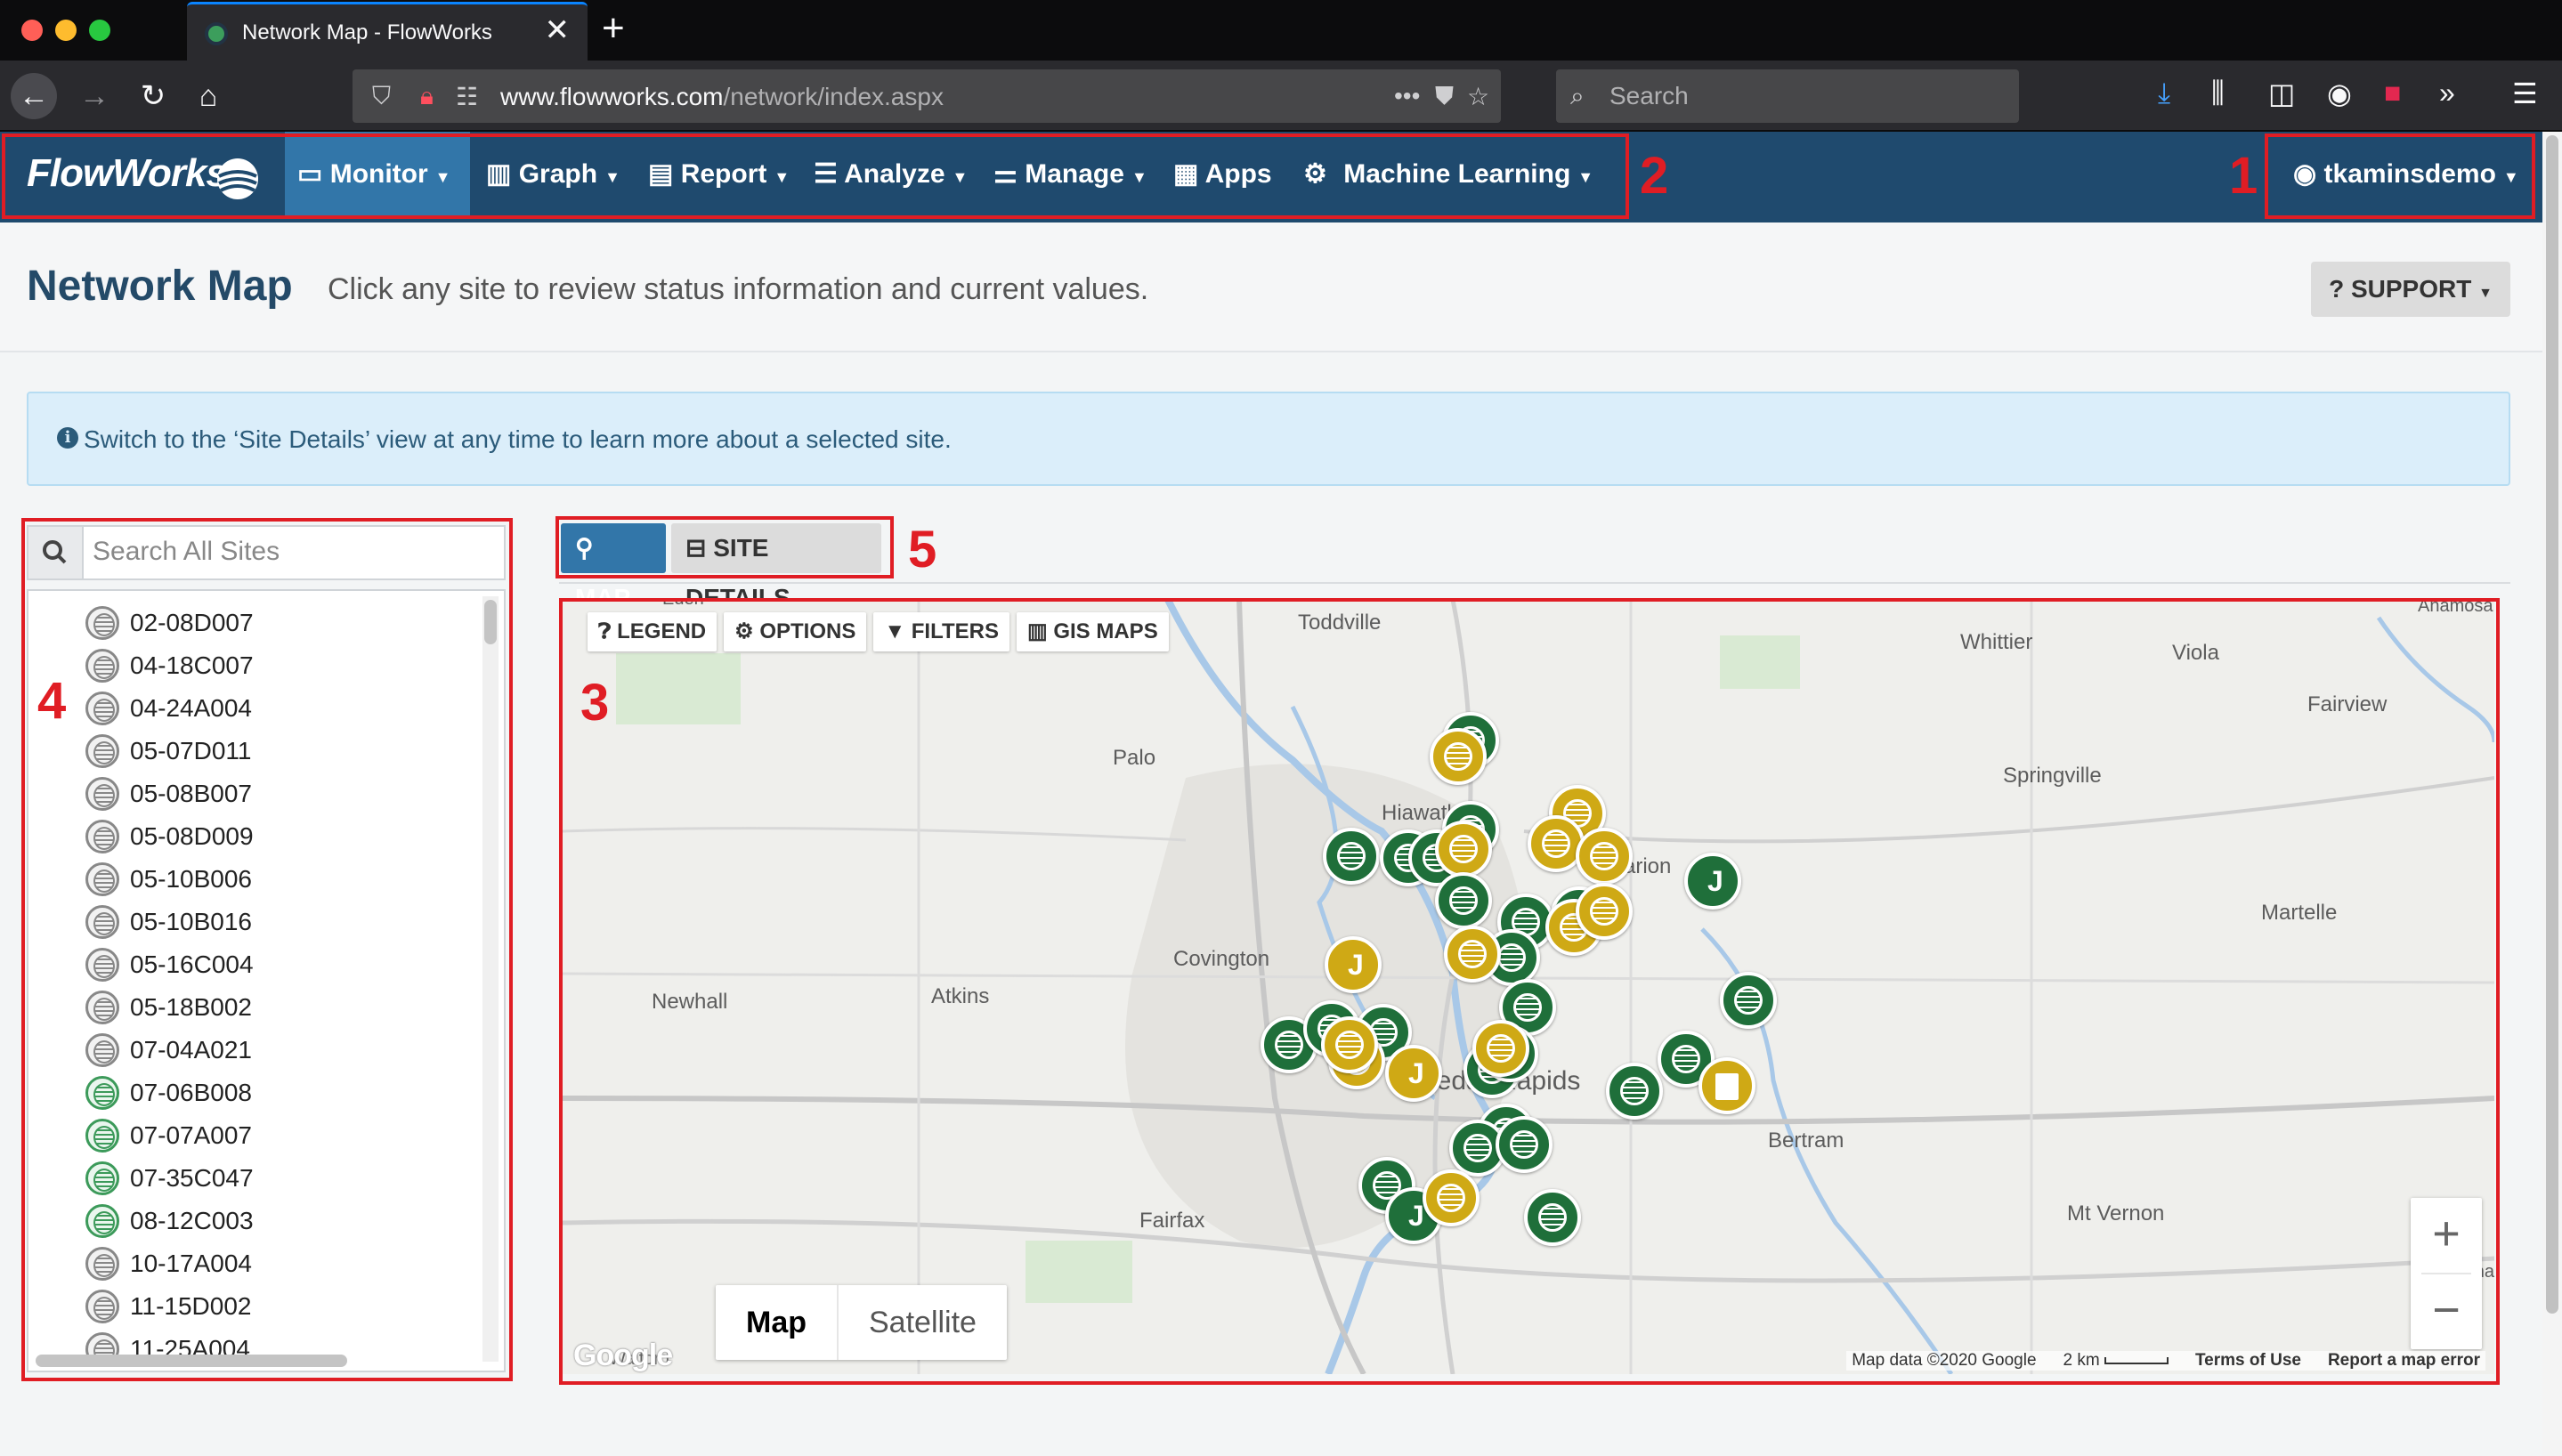 This screenshot has height=1456, width=2562. Describe the element at coordinates (1654, 176) in the screenshot. I see `annotation-number-2: 2` at that location.